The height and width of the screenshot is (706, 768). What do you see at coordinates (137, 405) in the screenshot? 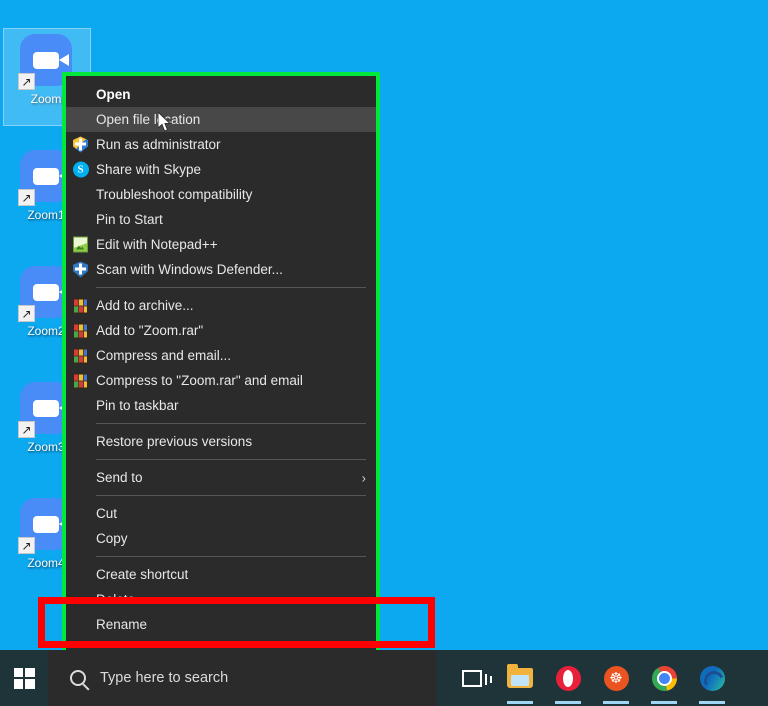
I see `menu-item-label: Pin to taskbar` at bounding box center [137, 405].